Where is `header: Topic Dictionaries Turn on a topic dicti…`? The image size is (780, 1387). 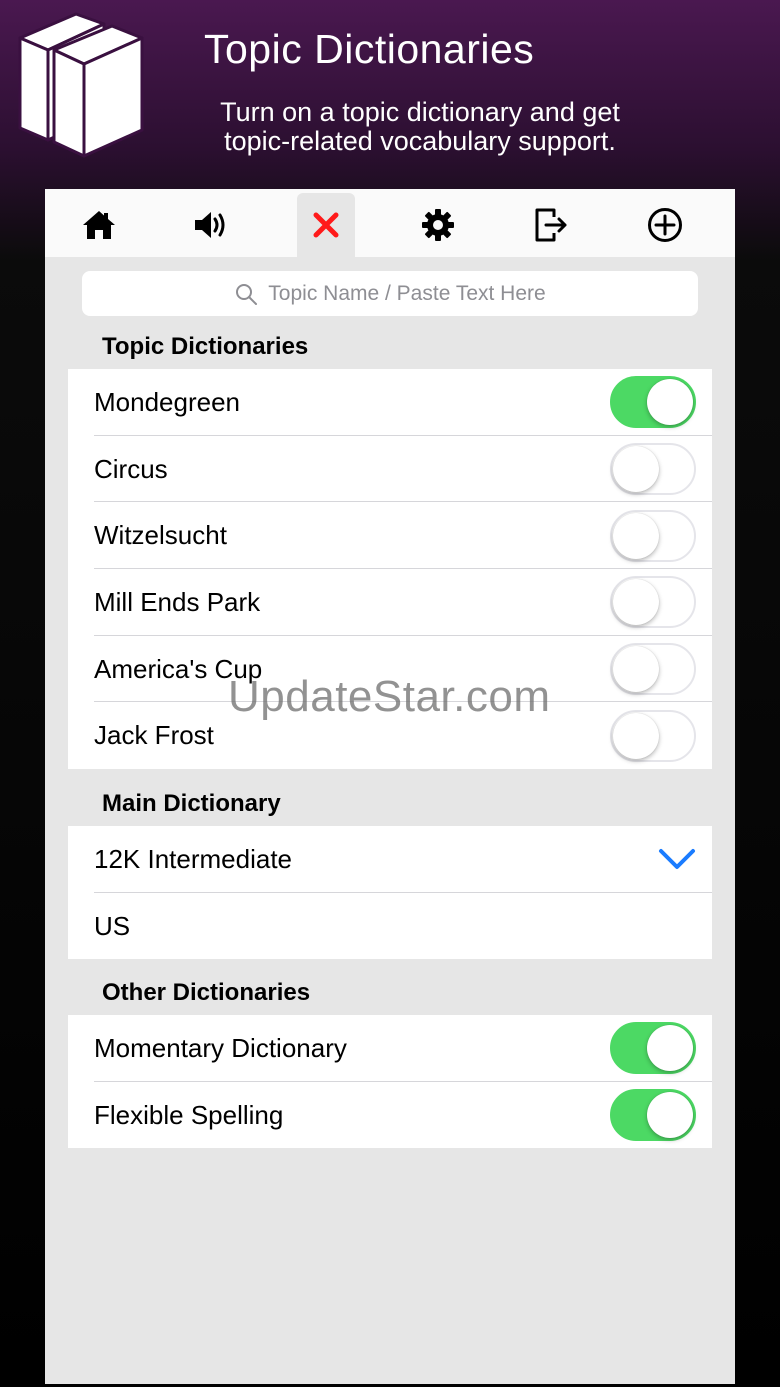
header: Topic Dictionaries Turn on a topic dicti… is located at coordinates (390, 94).